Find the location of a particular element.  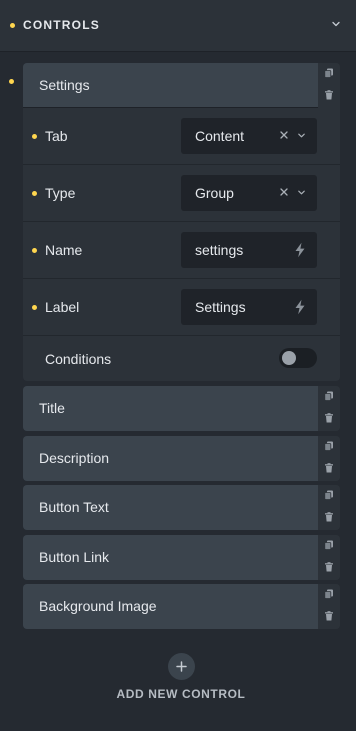

plus-icon is located at coordinates (181, 666).